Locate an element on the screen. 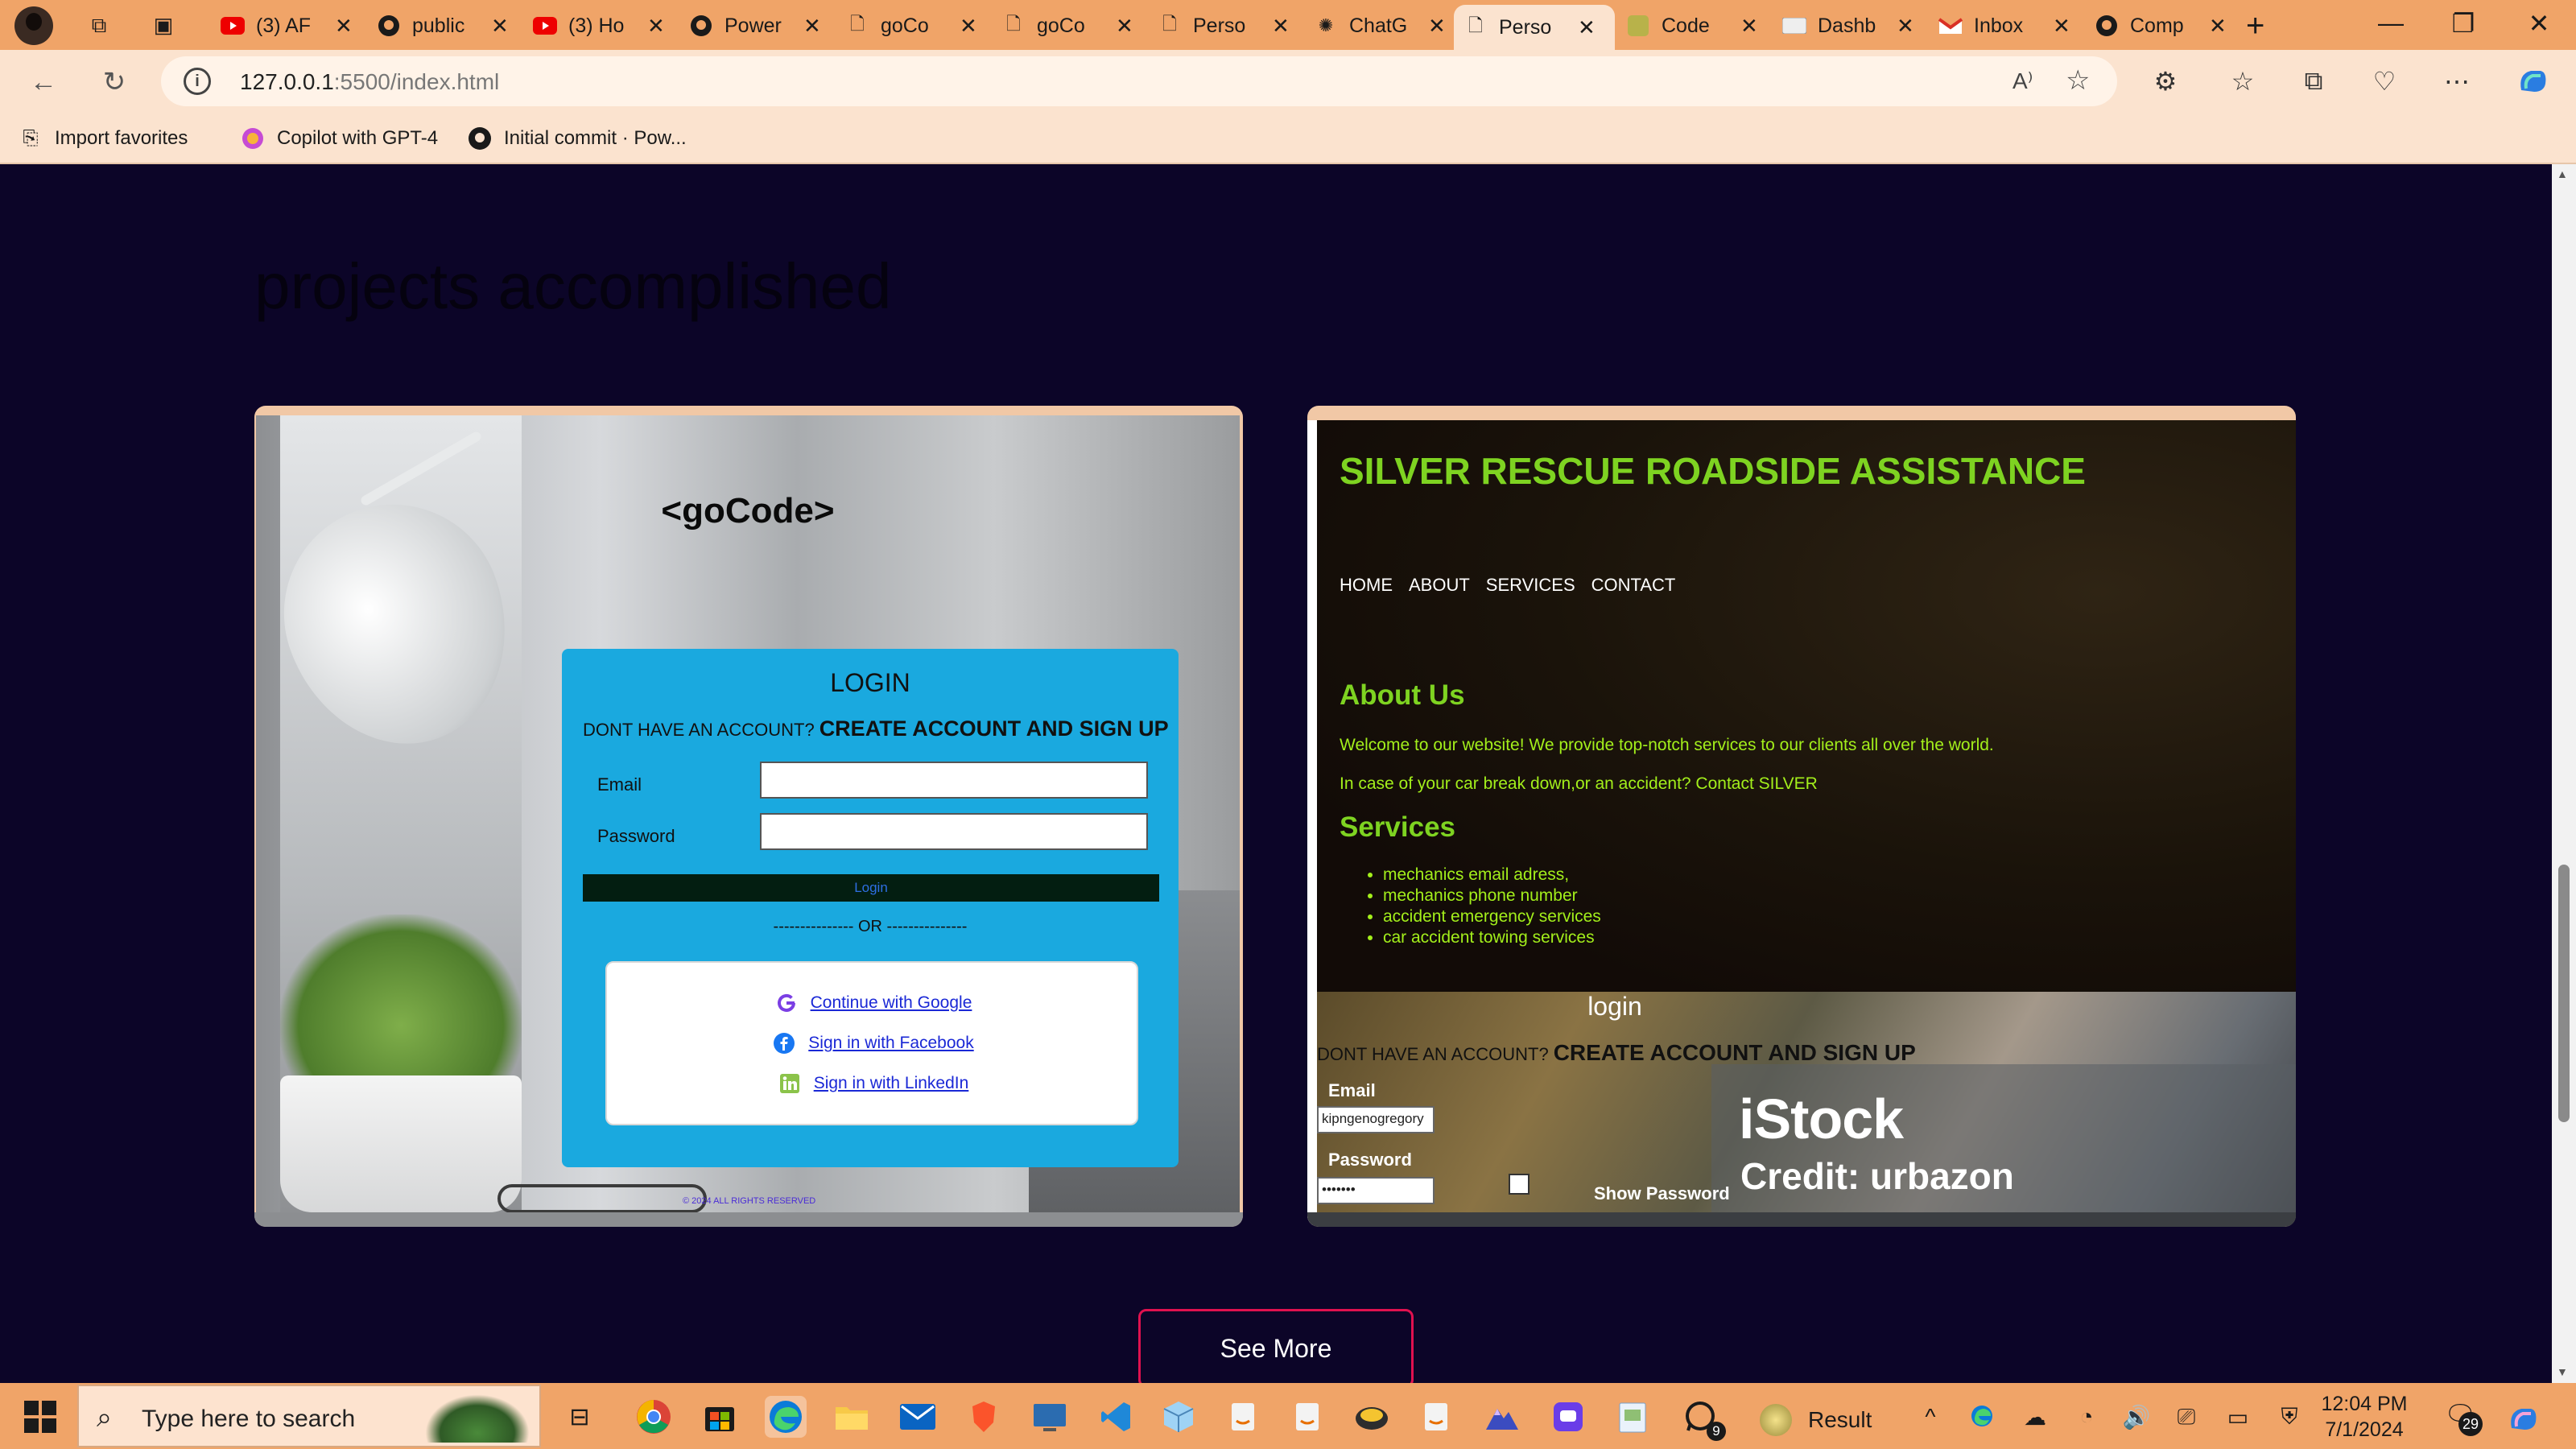 The image size is (2576, 1449). email-field is located at coordinates (954, 780).